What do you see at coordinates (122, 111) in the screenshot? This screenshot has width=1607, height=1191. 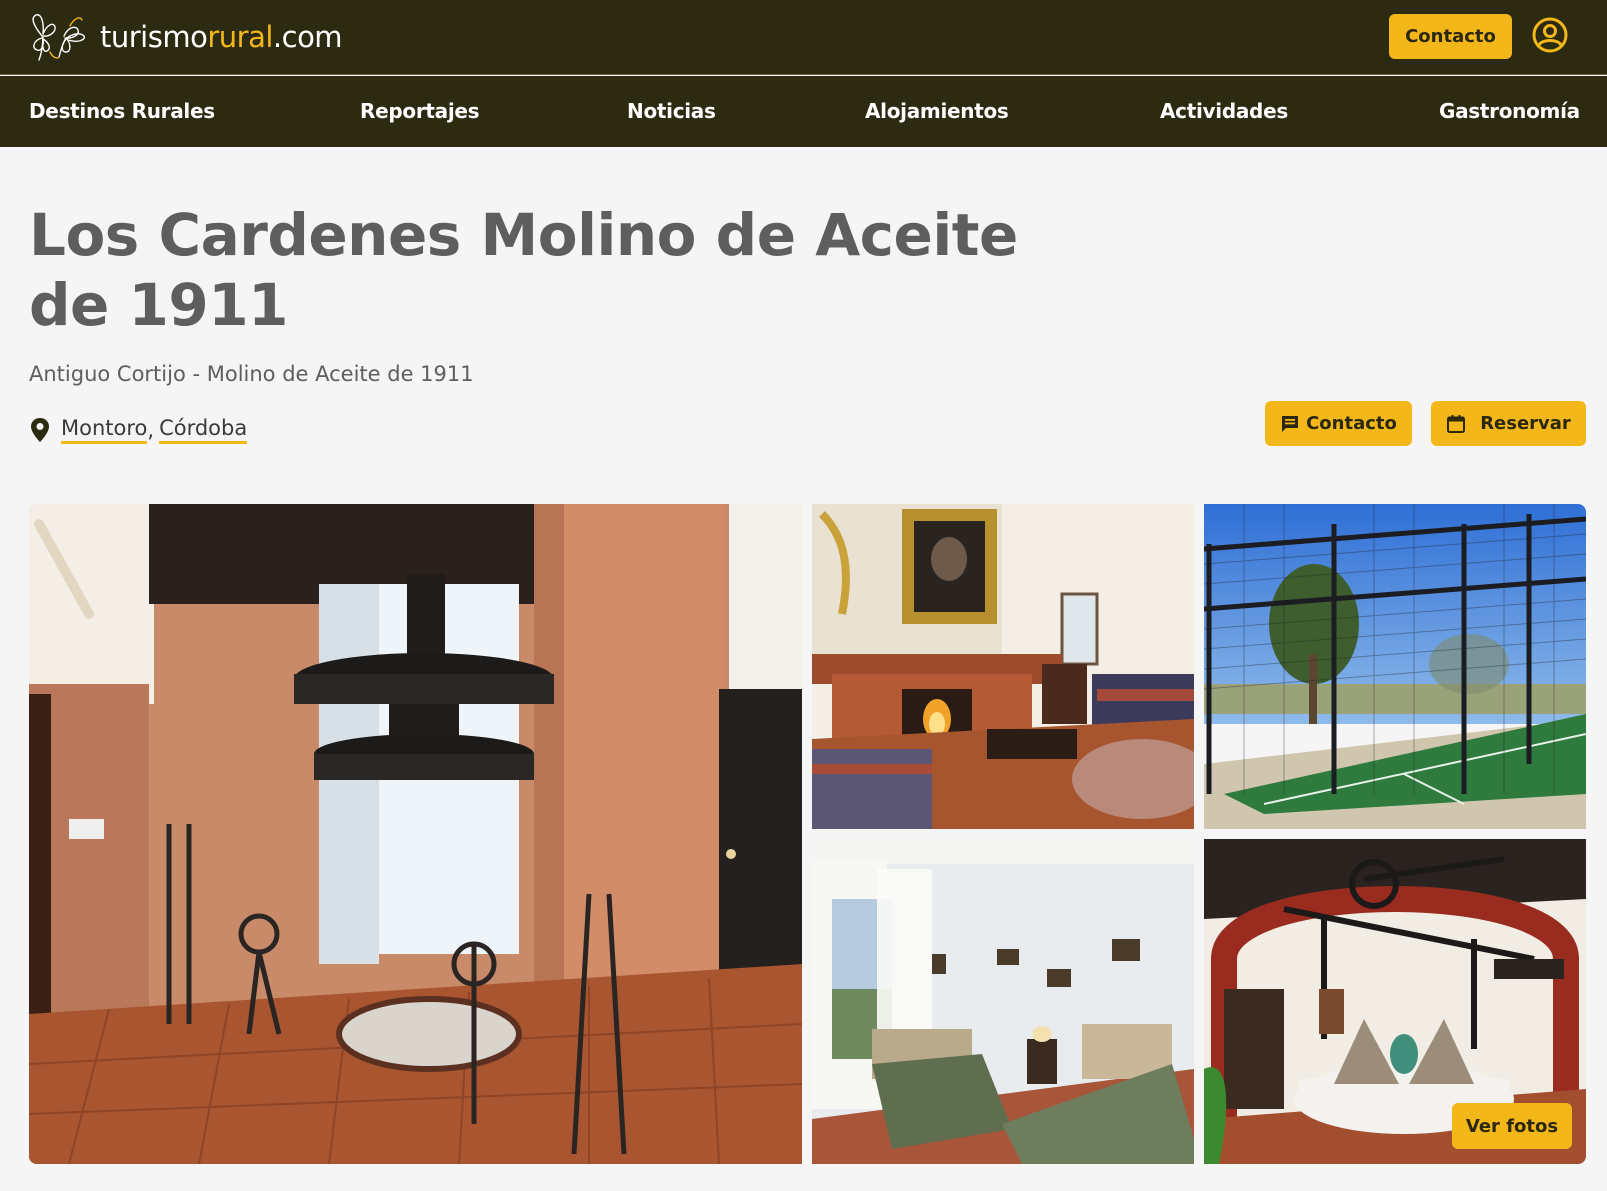 I see `nav-item-destinos-rurales: Destinos Rurales` at bounding box center [122, 111].